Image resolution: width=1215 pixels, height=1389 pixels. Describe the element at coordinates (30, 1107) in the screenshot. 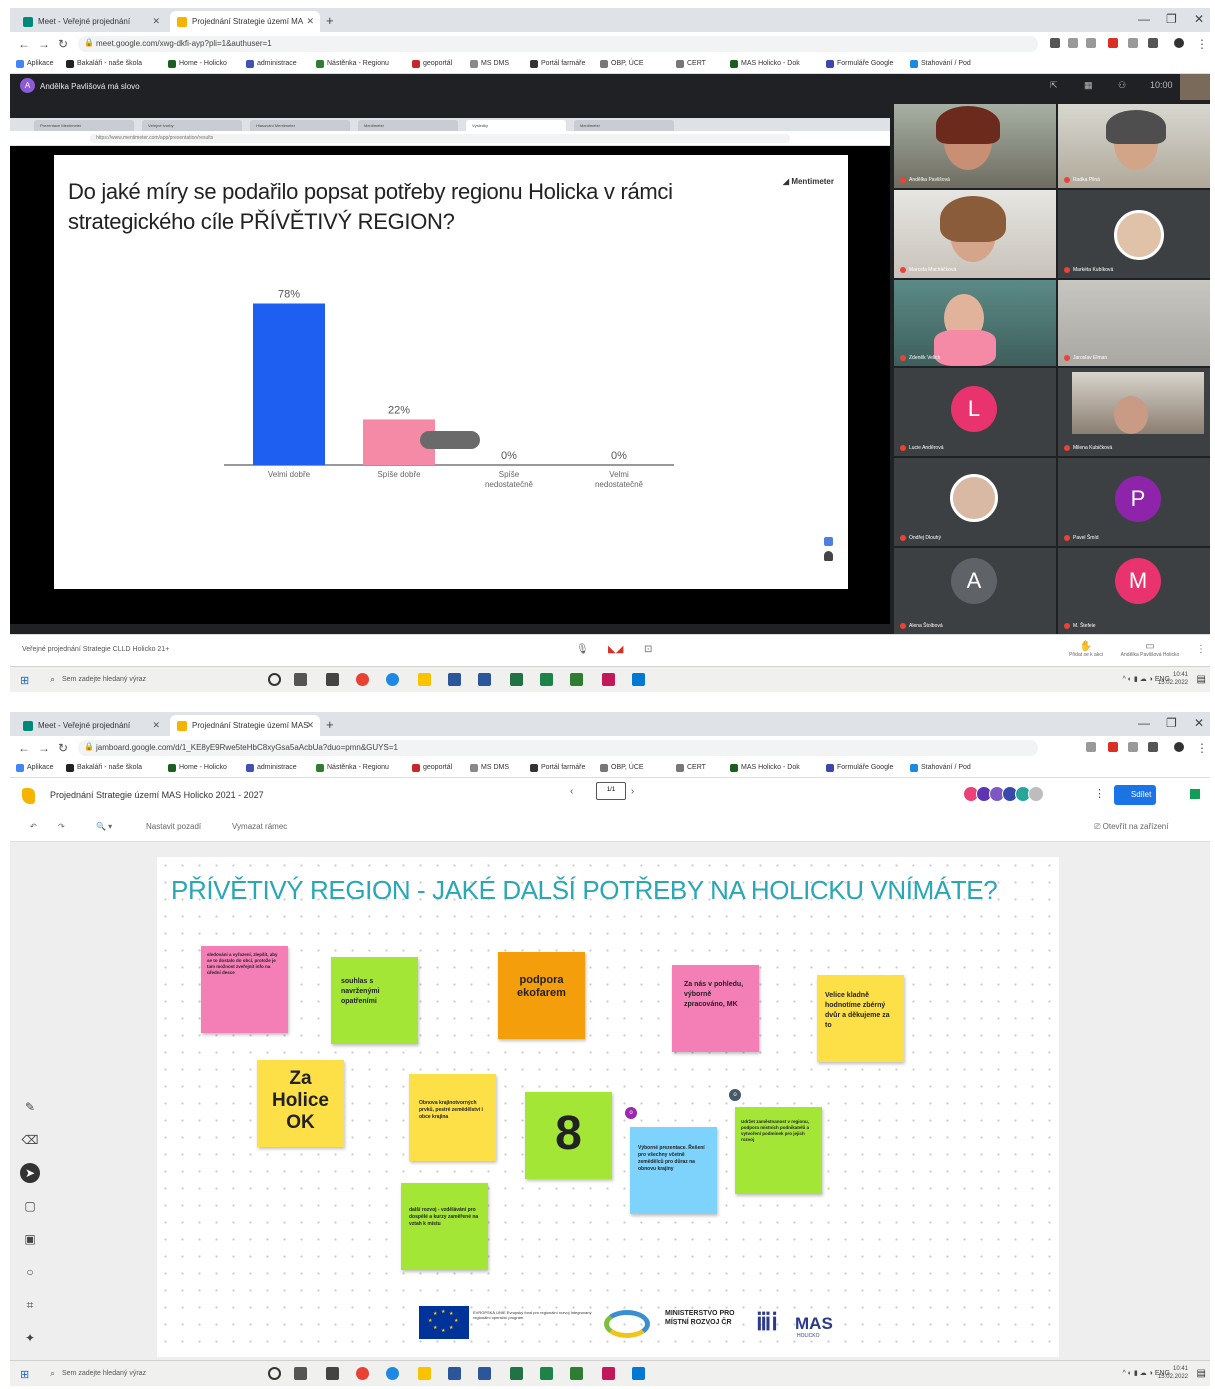

I see `pen-icon: ✎` at that location.